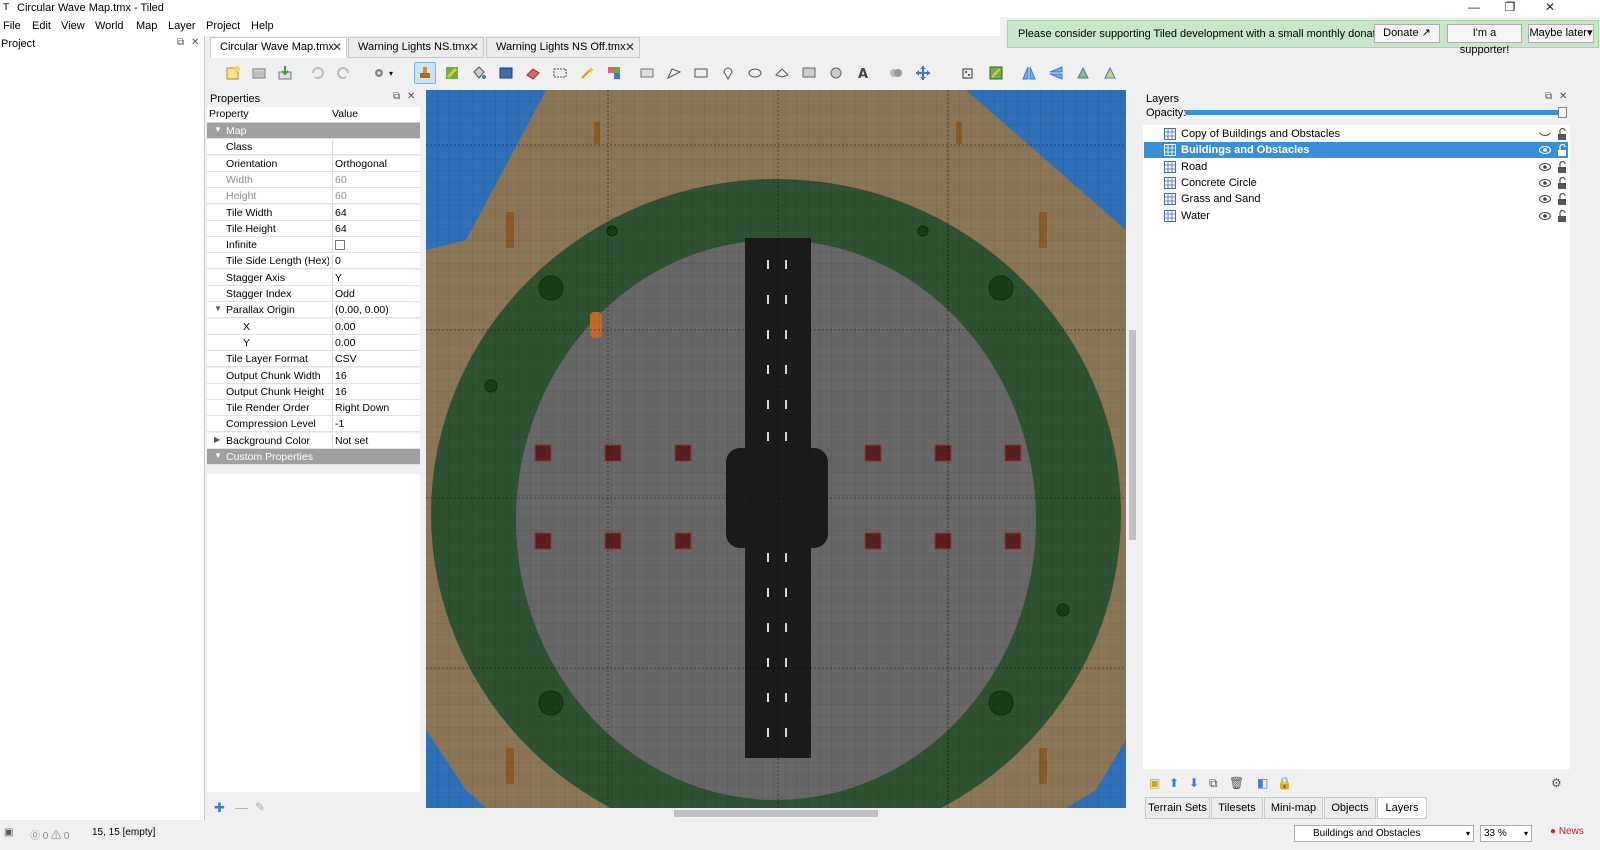 Image resolution: width=1600 pixels, height=850 pixels. Describe the element at coordinates (1550, 7) in the screenshot. I see `close-window-button: ✕` at that location.